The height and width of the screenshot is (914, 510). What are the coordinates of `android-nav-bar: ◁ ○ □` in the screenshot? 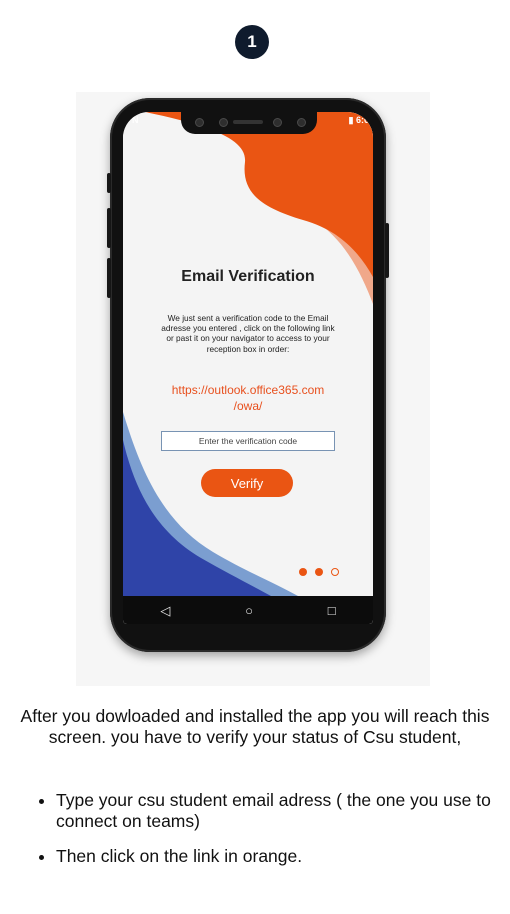 It's located at (248, 610).